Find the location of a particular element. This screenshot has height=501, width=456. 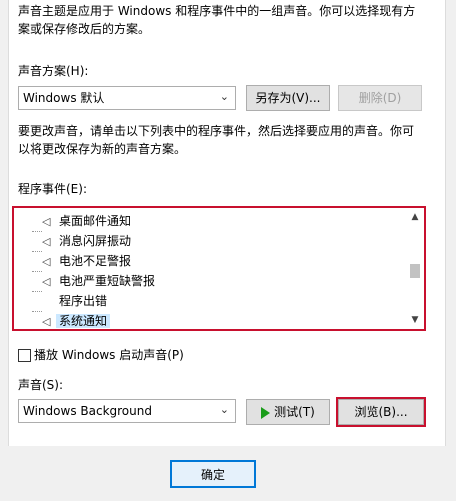

startup-sound-checkbox is located at coordinates (24, 355).